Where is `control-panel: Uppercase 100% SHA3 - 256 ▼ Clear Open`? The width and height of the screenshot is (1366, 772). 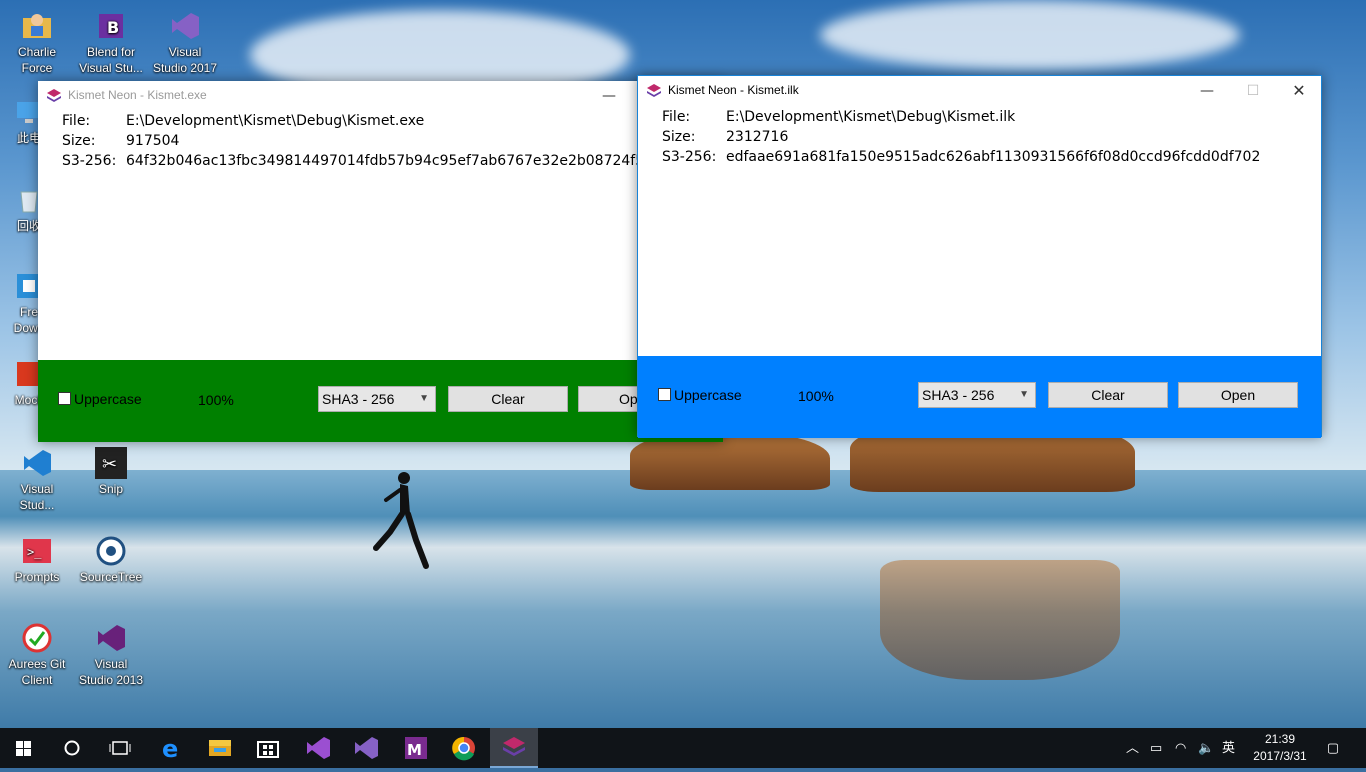
control-panel: Uppercase 100% SHA3 - 256 ▼ Clear Open is located at coordinates (380, 401).